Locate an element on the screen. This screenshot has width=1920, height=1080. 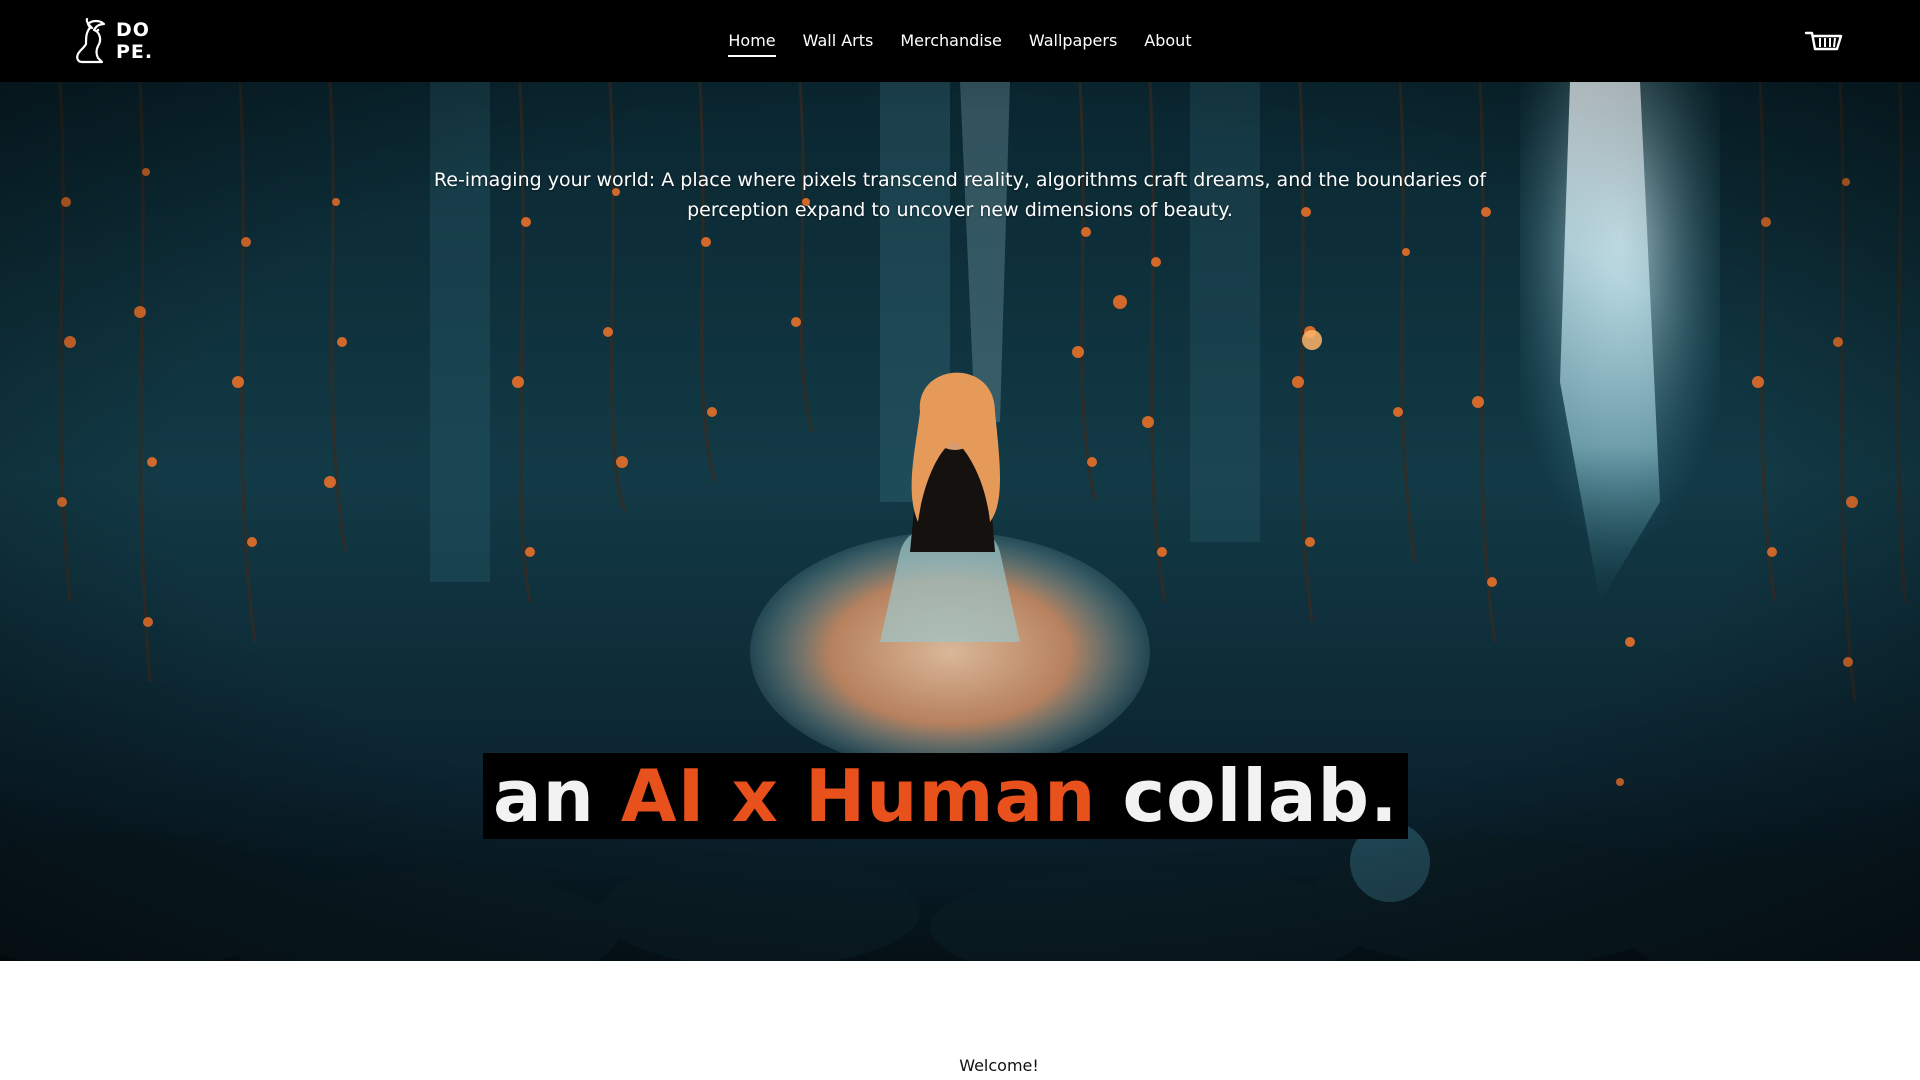
nav-wallpapers: Wallpapers is located at coordinates (1073, 41).